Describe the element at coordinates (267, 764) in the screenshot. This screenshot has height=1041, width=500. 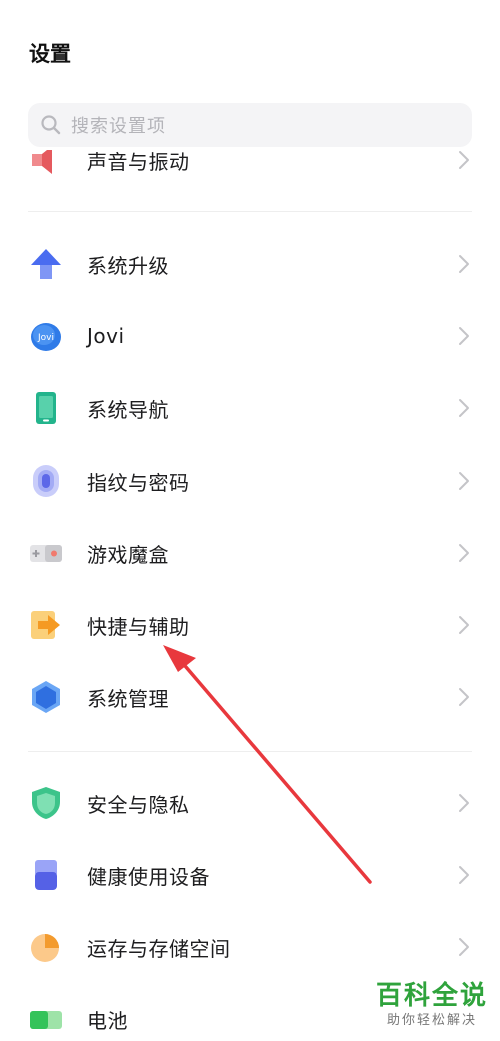
I see `annotation-arrow` at that location.